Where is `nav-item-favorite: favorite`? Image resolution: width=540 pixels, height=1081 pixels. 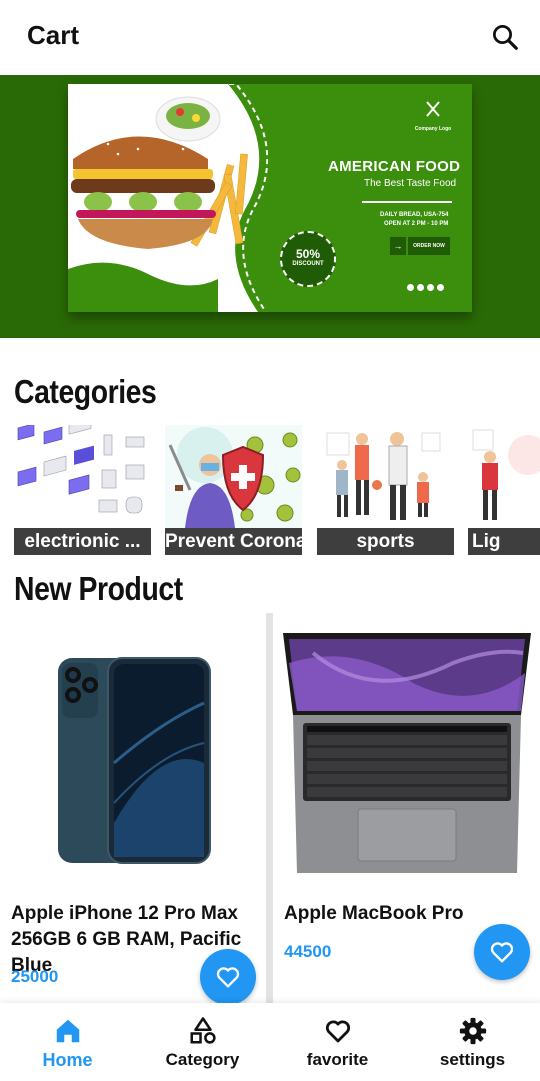
nav-item-favorite: favorite is located at coordinates (337, 1042).